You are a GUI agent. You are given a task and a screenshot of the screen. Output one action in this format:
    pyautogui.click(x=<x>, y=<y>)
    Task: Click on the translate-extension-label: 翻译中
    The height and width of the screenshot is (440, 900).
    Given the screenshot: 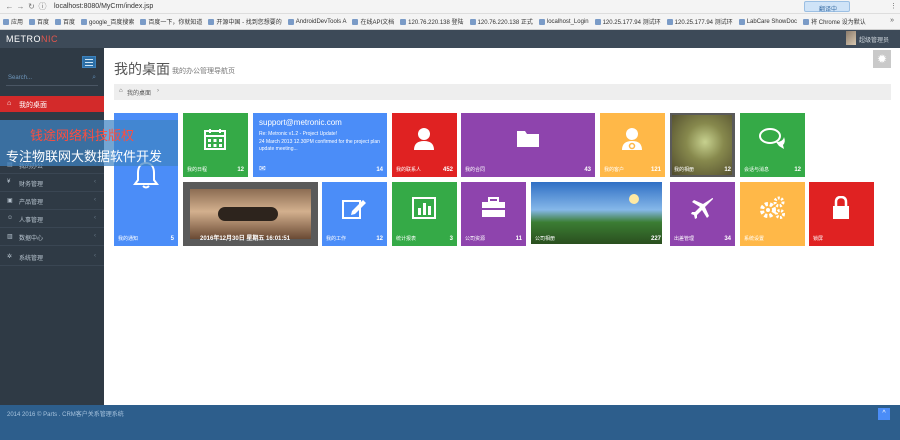 What is the action you would take?
    pyautogui.click(x=828, y=10)
    